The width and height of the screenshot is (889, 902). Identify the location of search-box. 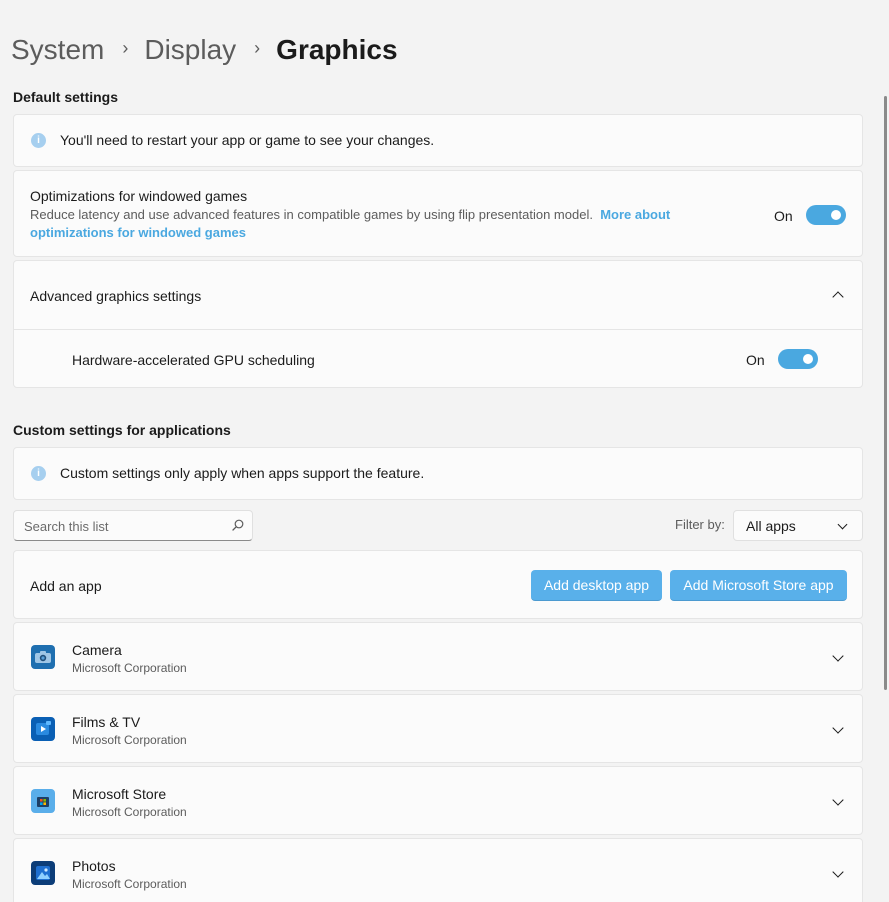
(133, 525).